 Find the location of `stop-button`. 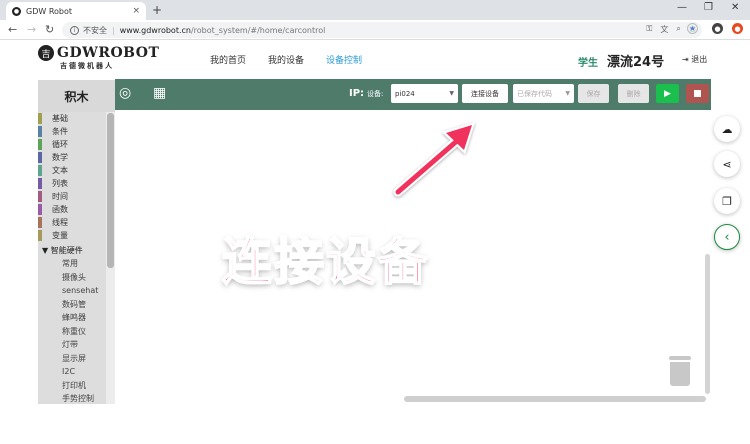

stop-button is located at coordinates (697, 93).